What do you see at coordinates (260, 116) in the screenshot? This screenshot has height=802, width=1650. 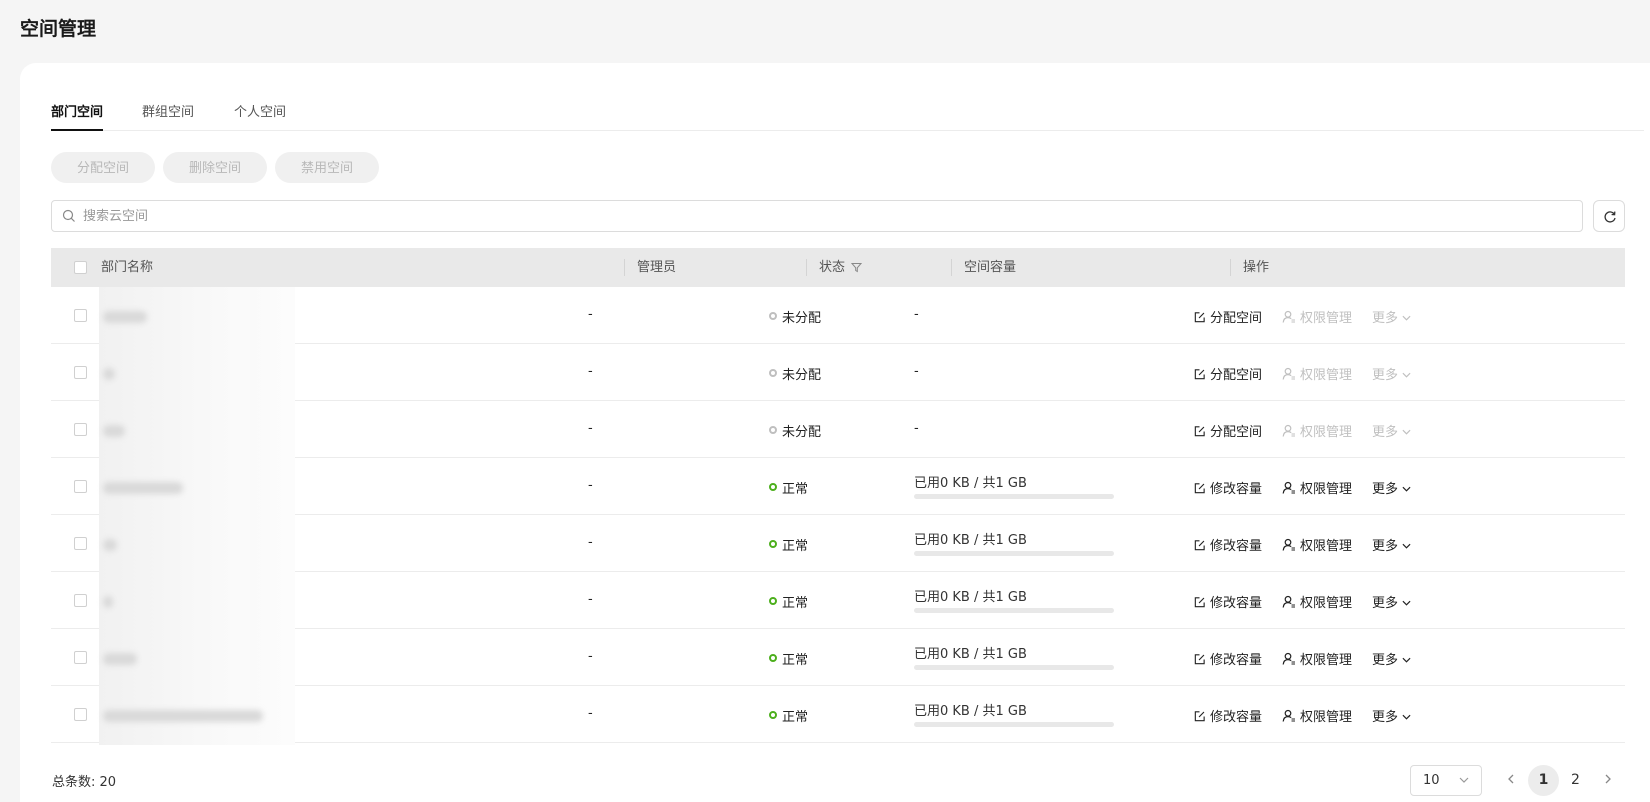 I see `tab-personal-space: 个人空间` at bounding box center [260, 116].